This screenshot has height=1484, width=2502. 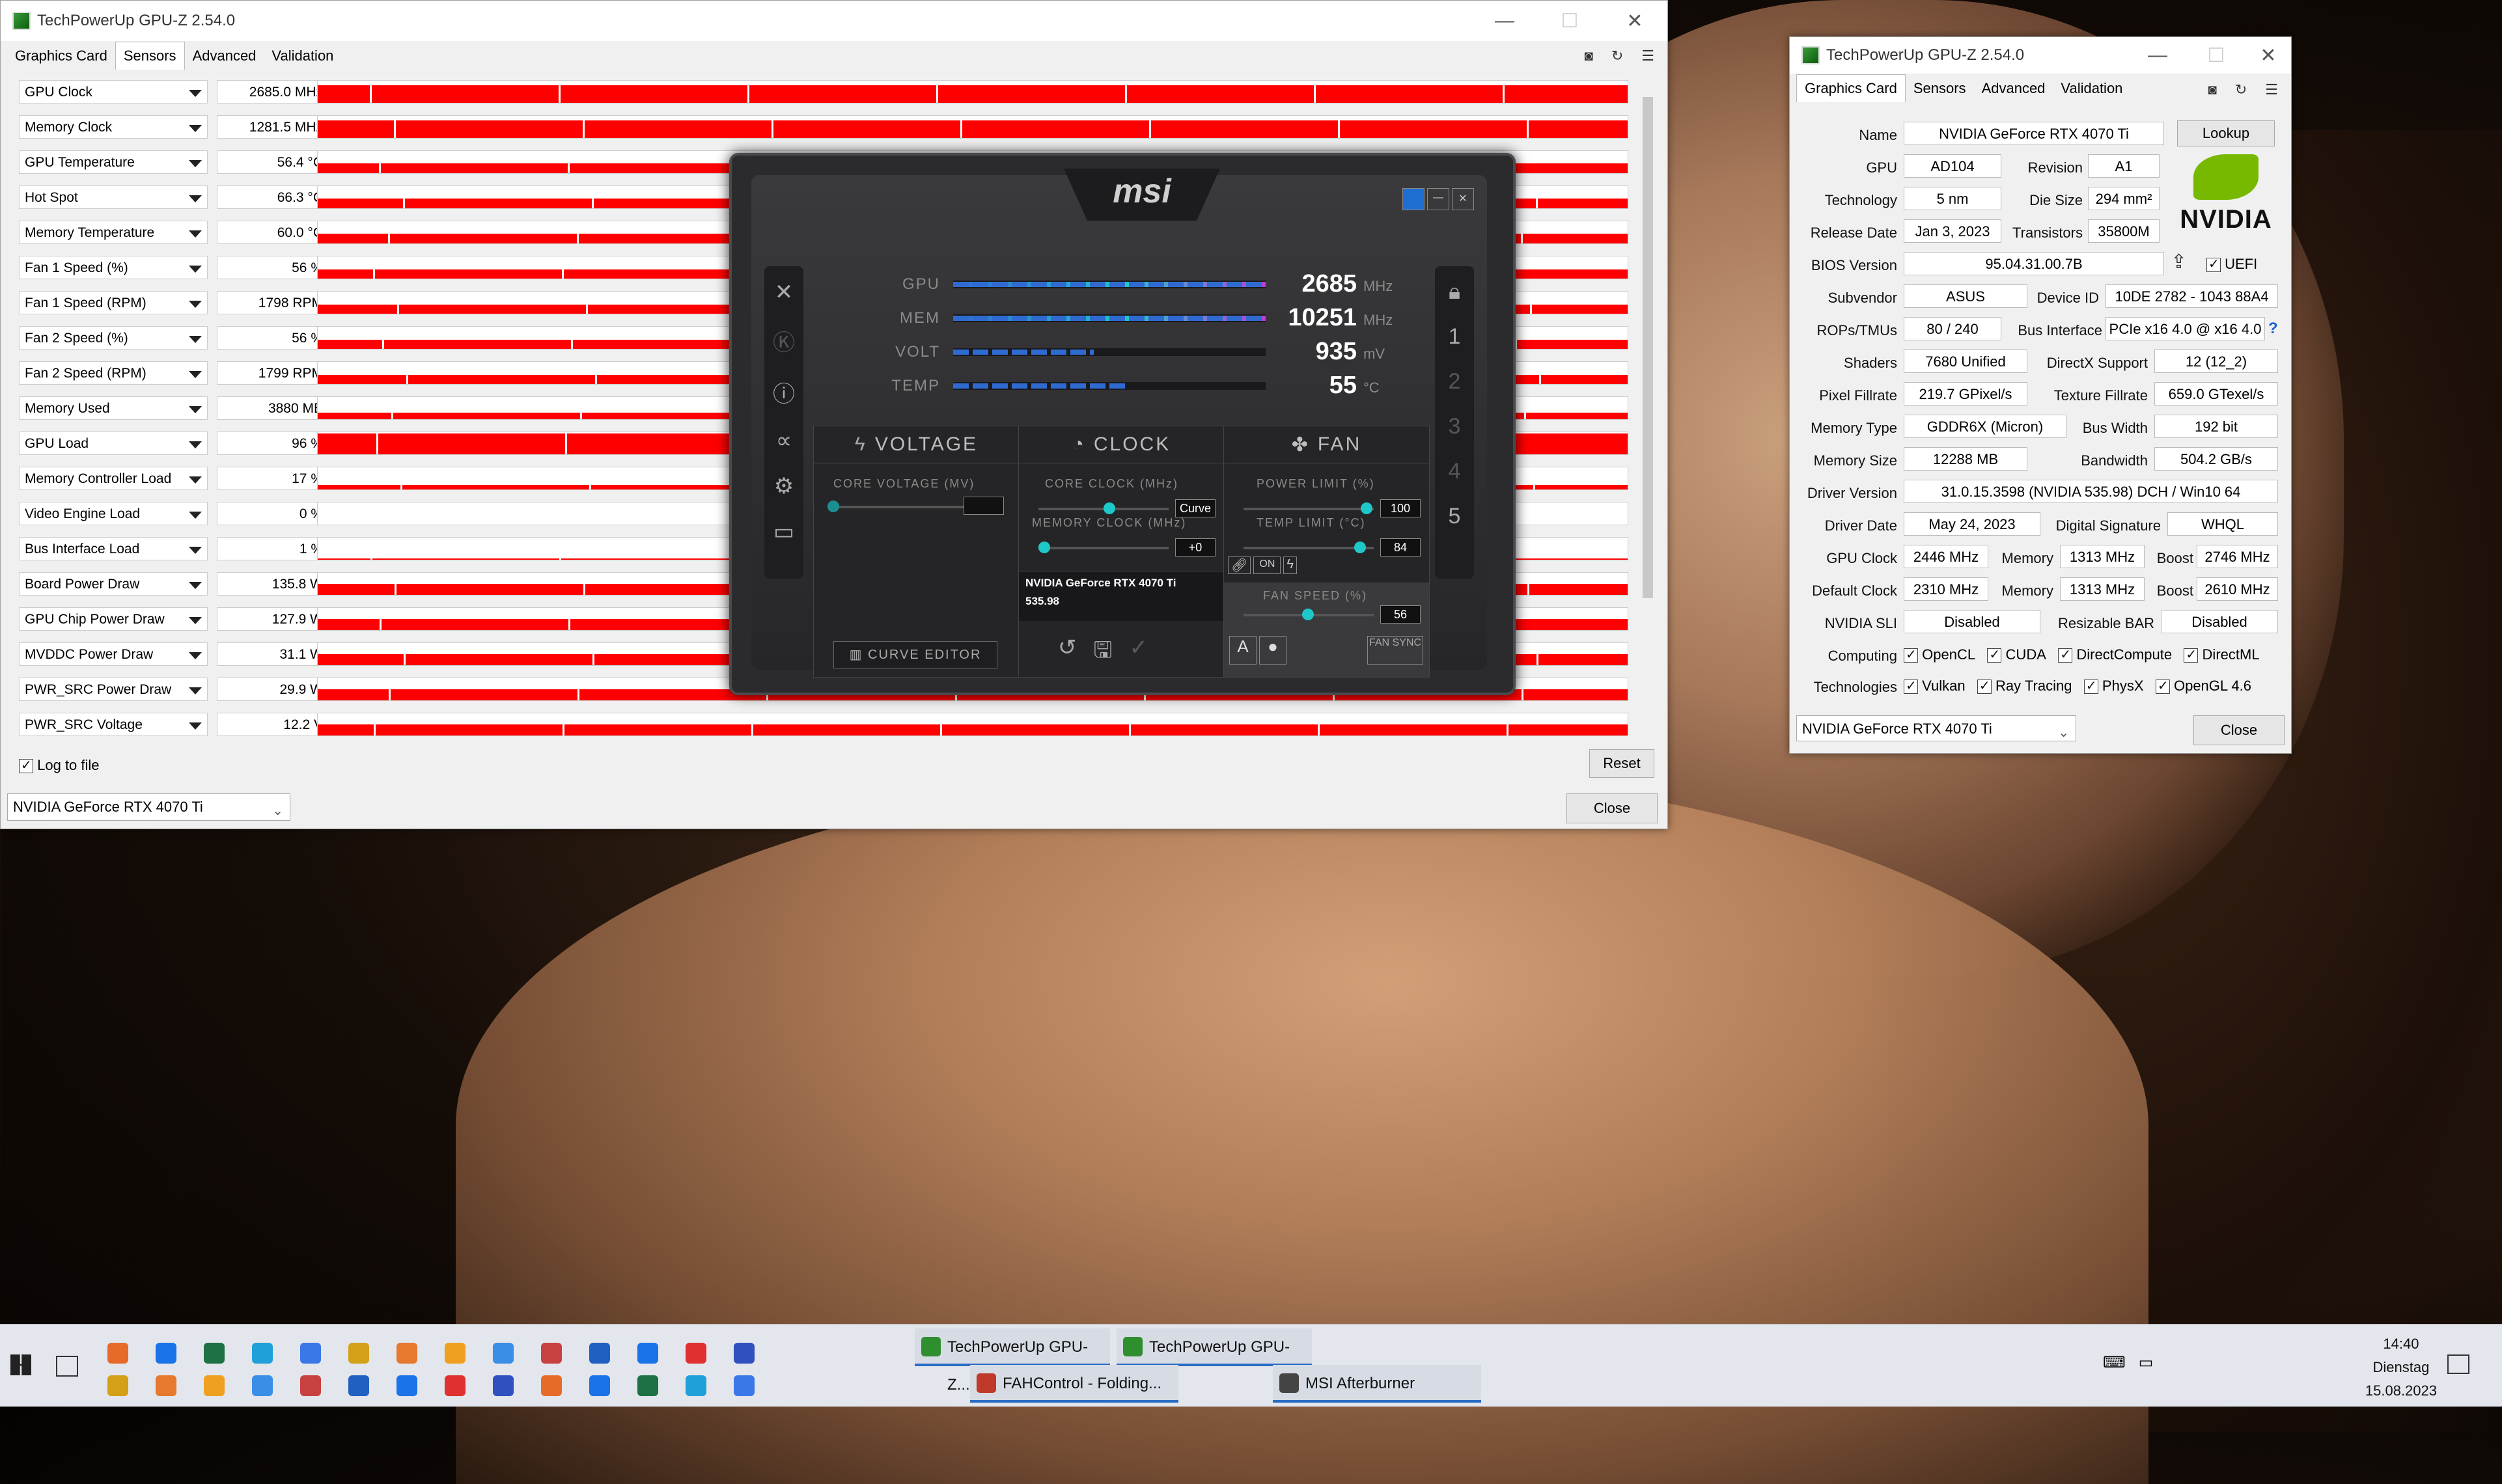 I want to click on apply-icon: ✓, so click(x=1138, y=653).